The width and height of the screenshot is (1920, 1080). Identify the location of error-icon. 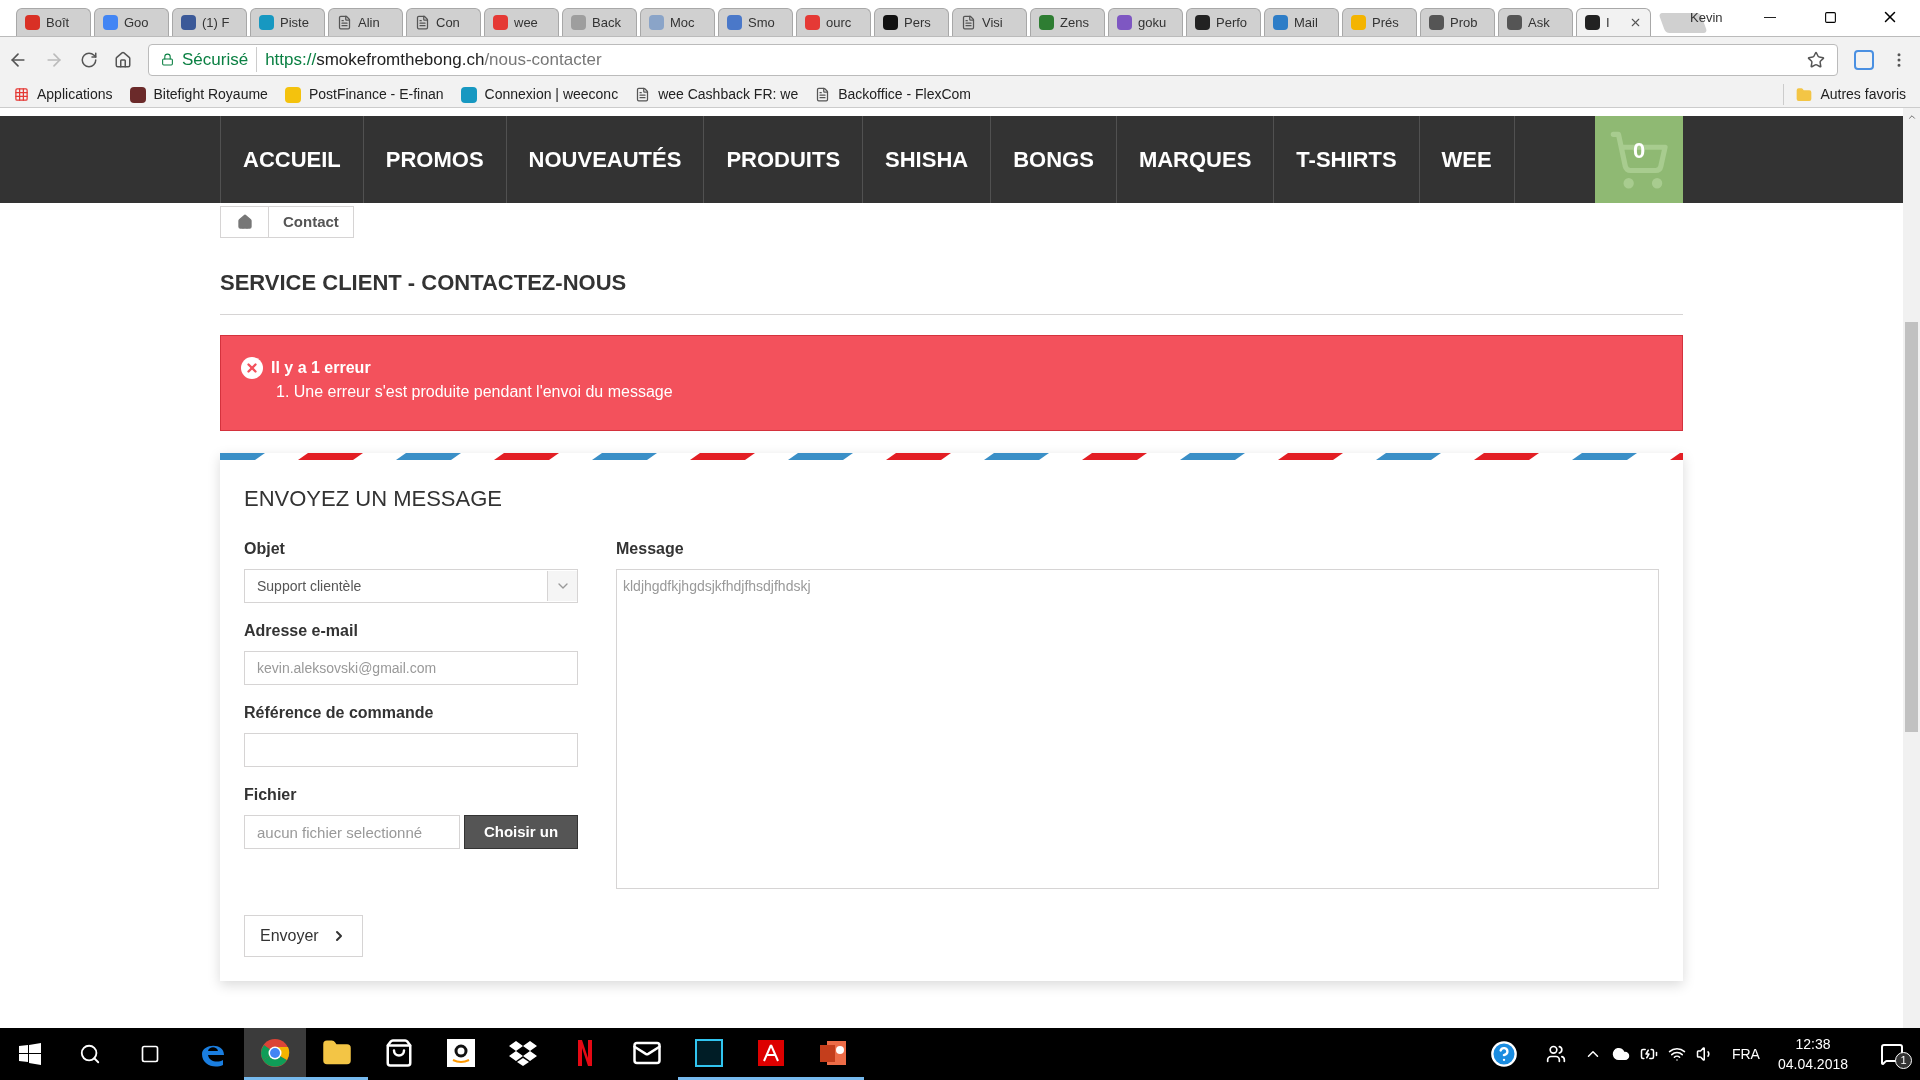
(252, 368).